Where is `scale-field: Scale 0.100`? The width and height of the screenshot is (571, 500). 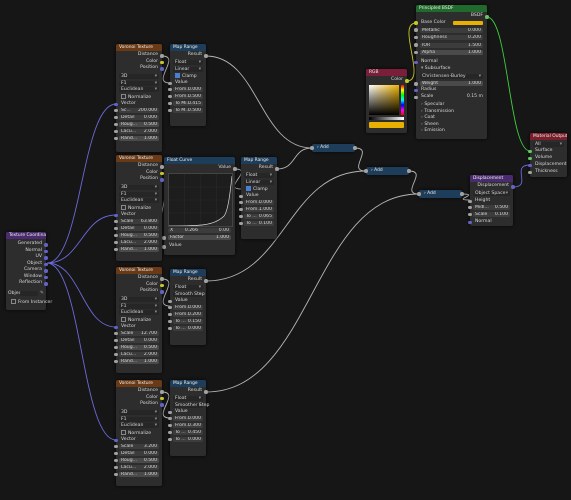
scale-field: Scale 0.100 is located at coordinates (491, 214).